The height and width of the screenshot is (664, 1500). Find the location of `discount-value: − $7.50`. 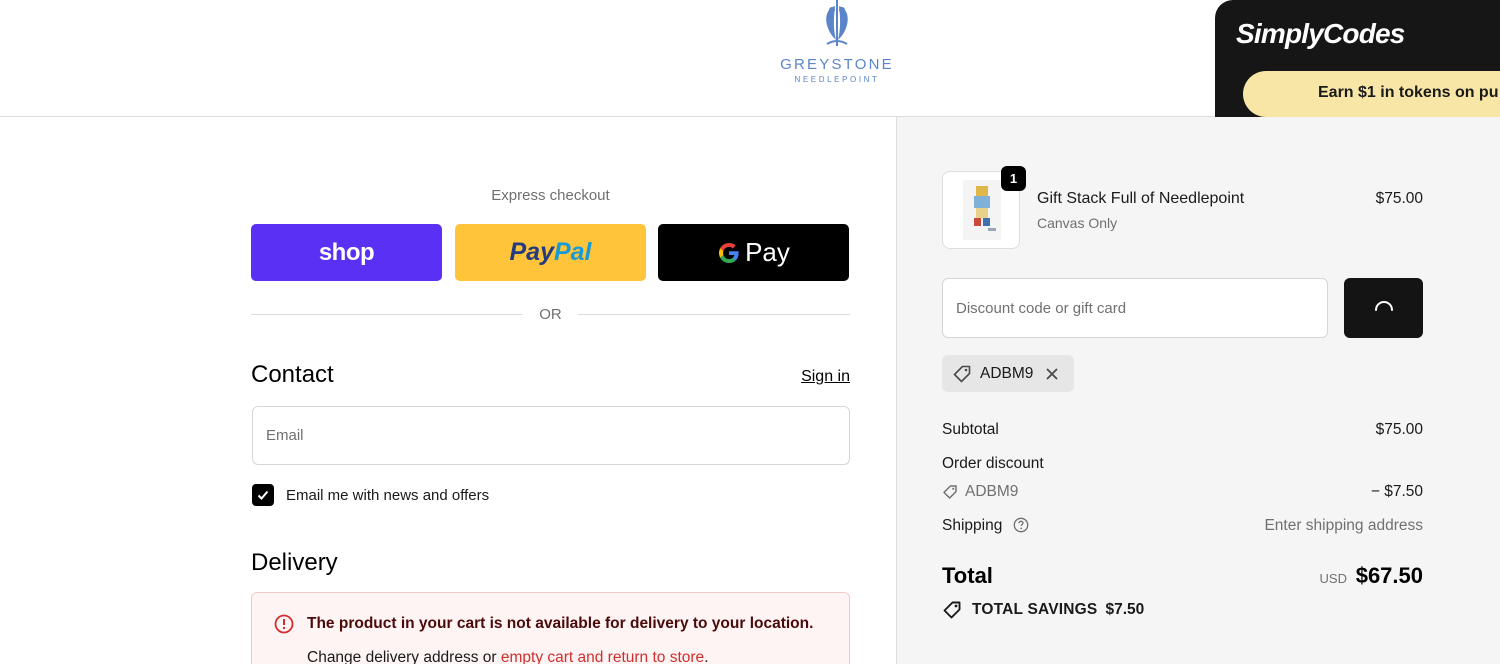

discount-value: − $7.50 is located at coordinates (1396, 491).